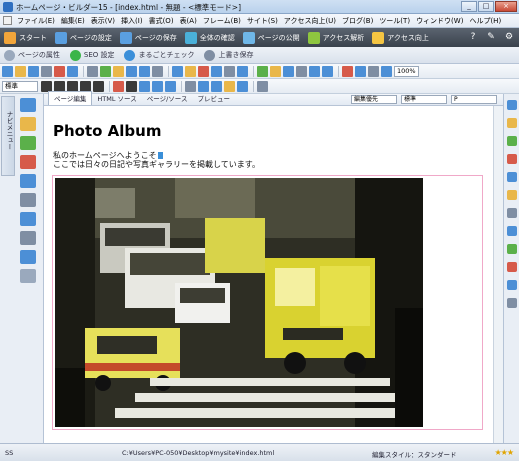 This screenshot has height=461, width=519. I want to click on overwrite-save-button: 上書き保存, so click(228, 55).